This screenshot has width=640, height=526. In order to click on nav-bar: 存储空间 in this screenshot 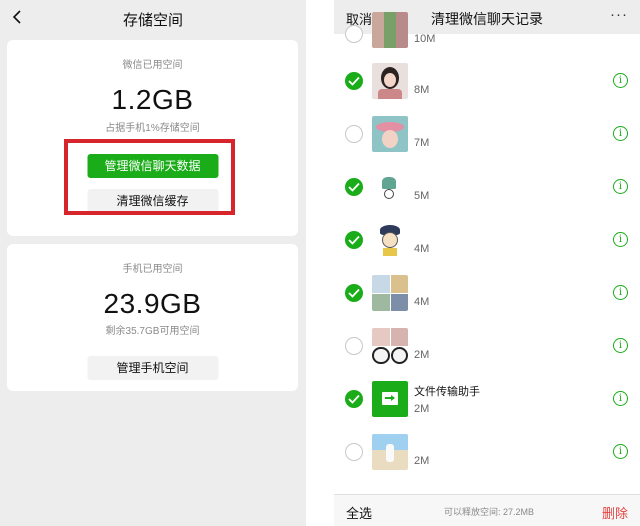, I will do `click(153, 17)`.